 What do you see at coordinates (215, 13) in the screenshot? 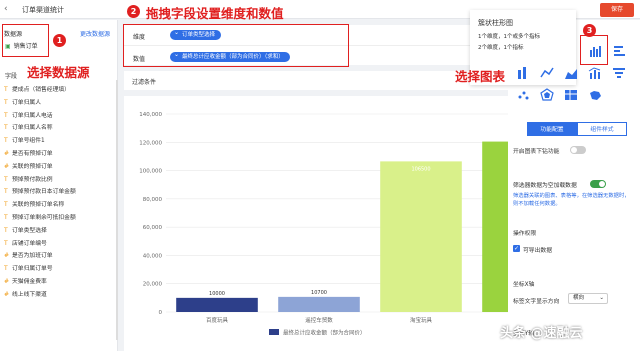
I see `annotation-drag-fields: 拖拽字段设置维度和数值` at bounding box center [215, 13].